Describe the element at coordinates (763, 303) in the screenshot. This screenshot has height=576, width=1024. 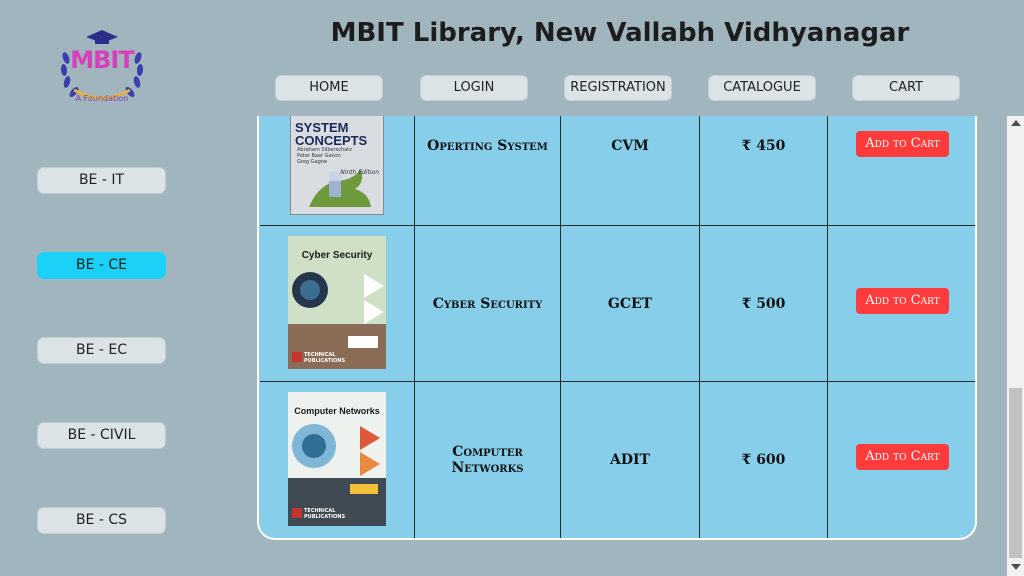
I see `book-price: ₹ 500` at that location.